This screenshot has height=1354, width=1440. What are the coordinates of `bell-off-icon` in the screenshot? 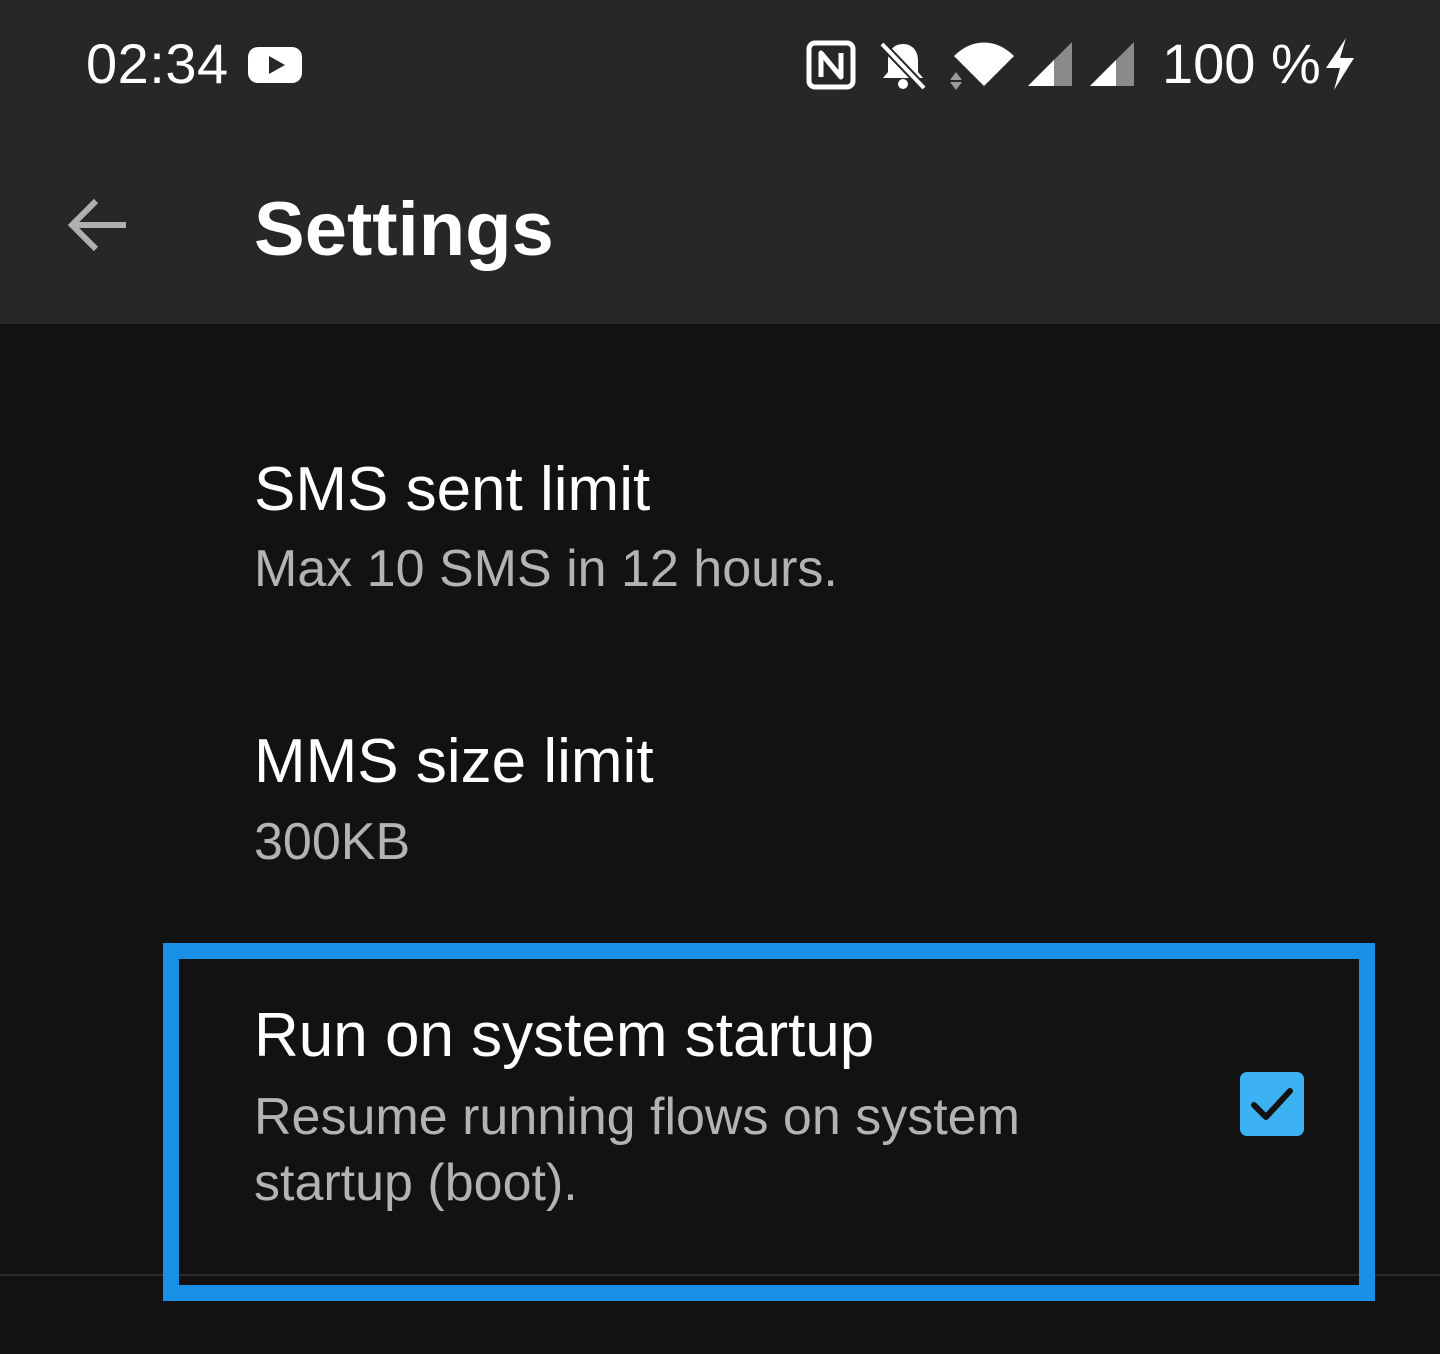 It's located at (903, 66).